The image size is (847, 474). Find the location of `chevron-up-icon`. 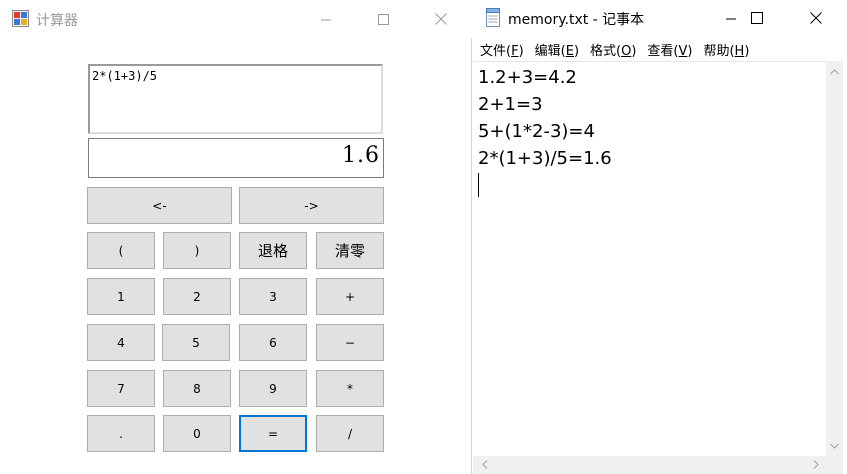

chevron-up-icon is located at coordinates (834, 71).